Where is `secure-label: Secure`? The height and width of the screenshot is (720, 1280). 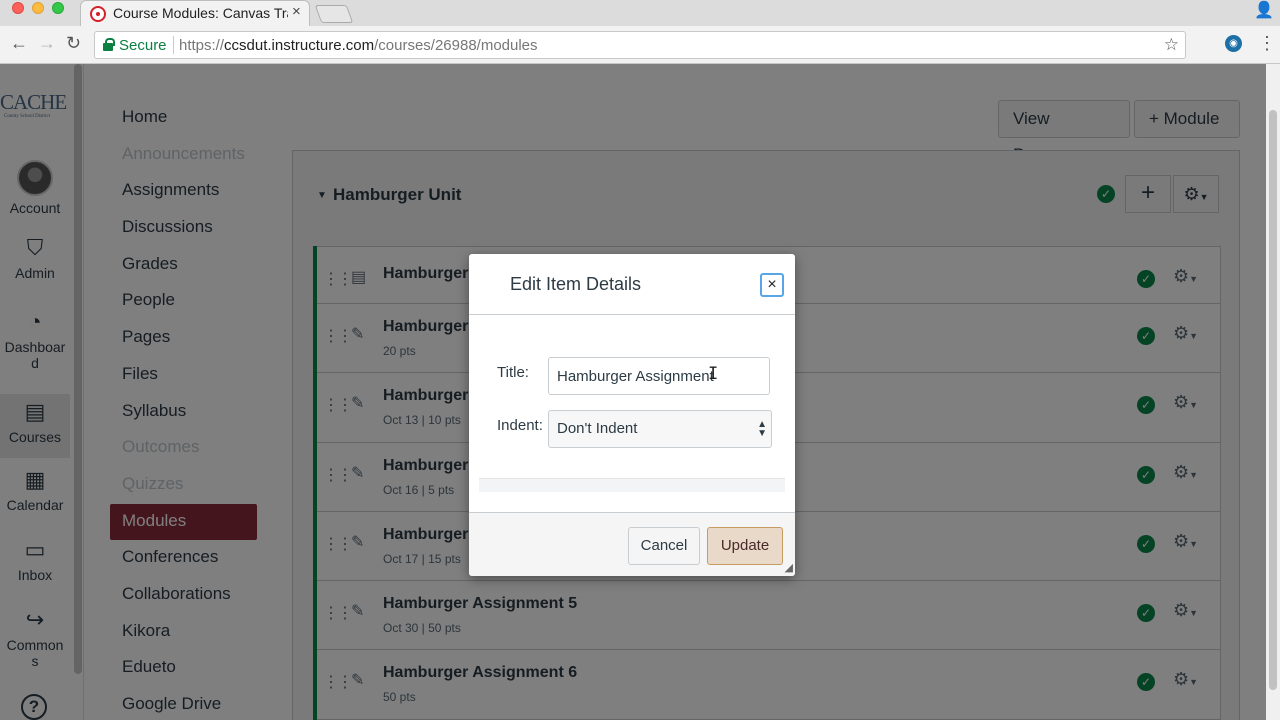 secure-label: Secure is located at coordinates (143, 45).